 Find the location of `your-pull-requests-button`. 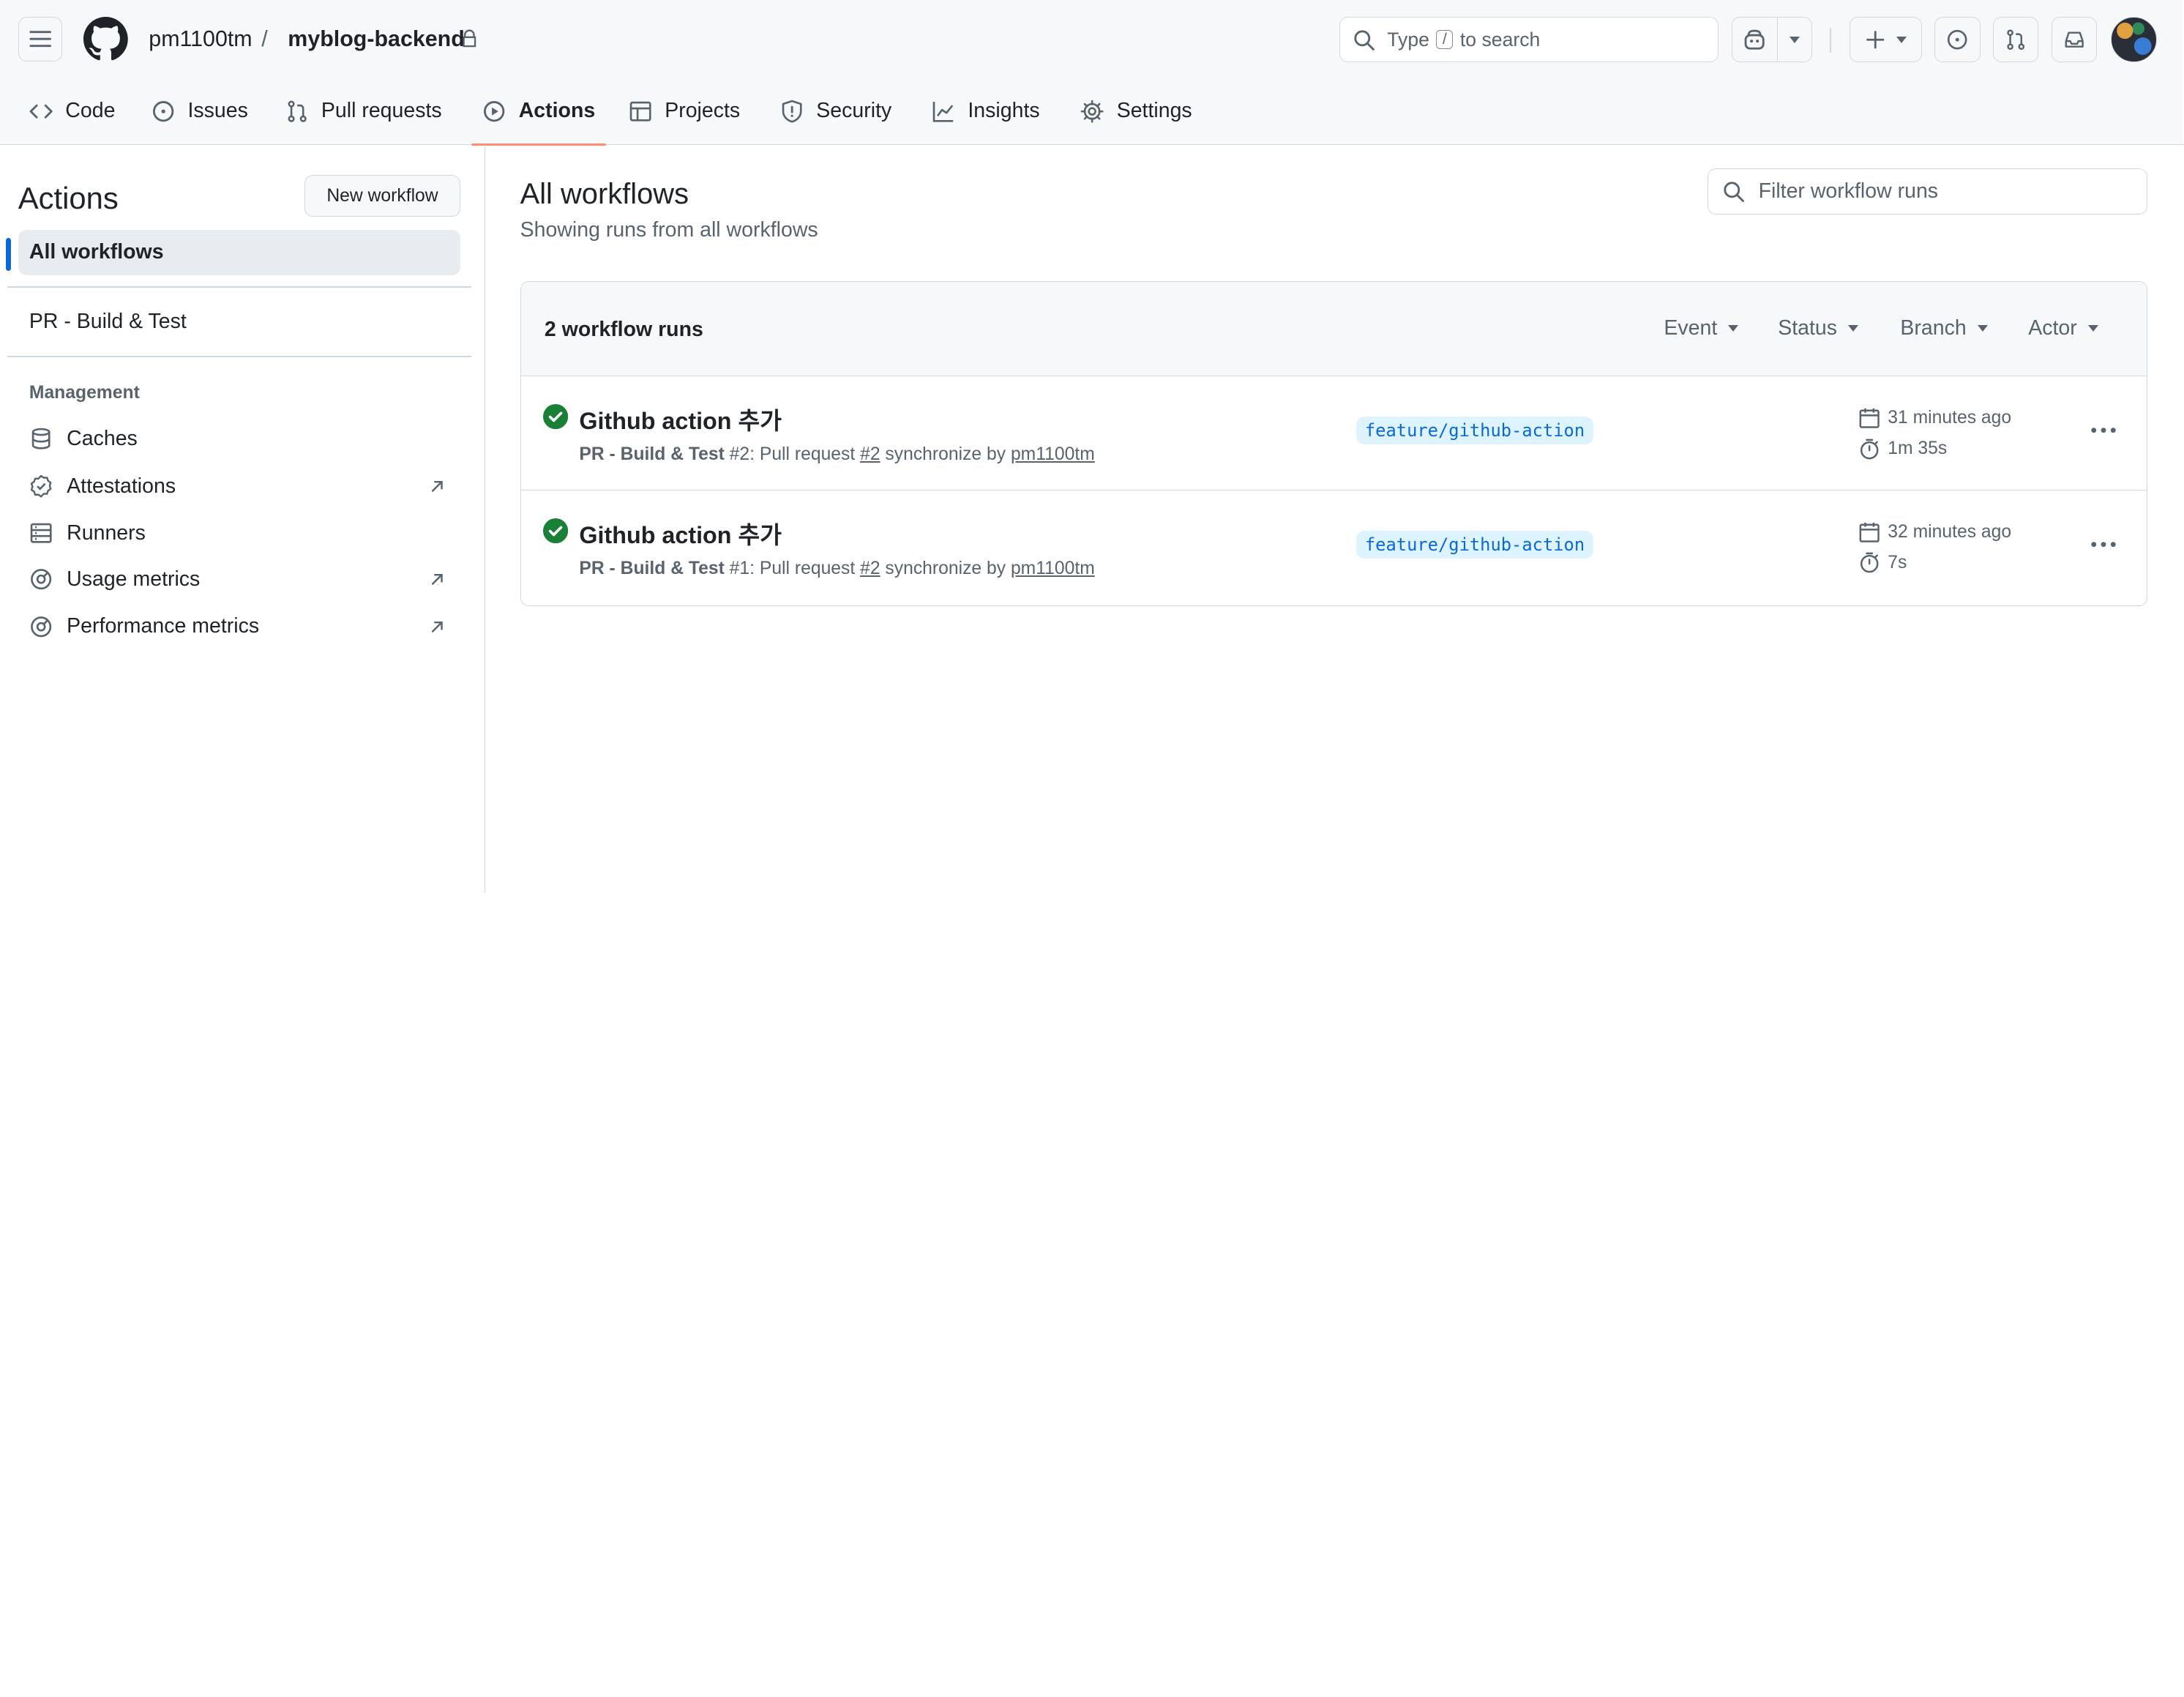

your-pull-requests-button is located at coordinates (2016, 39).